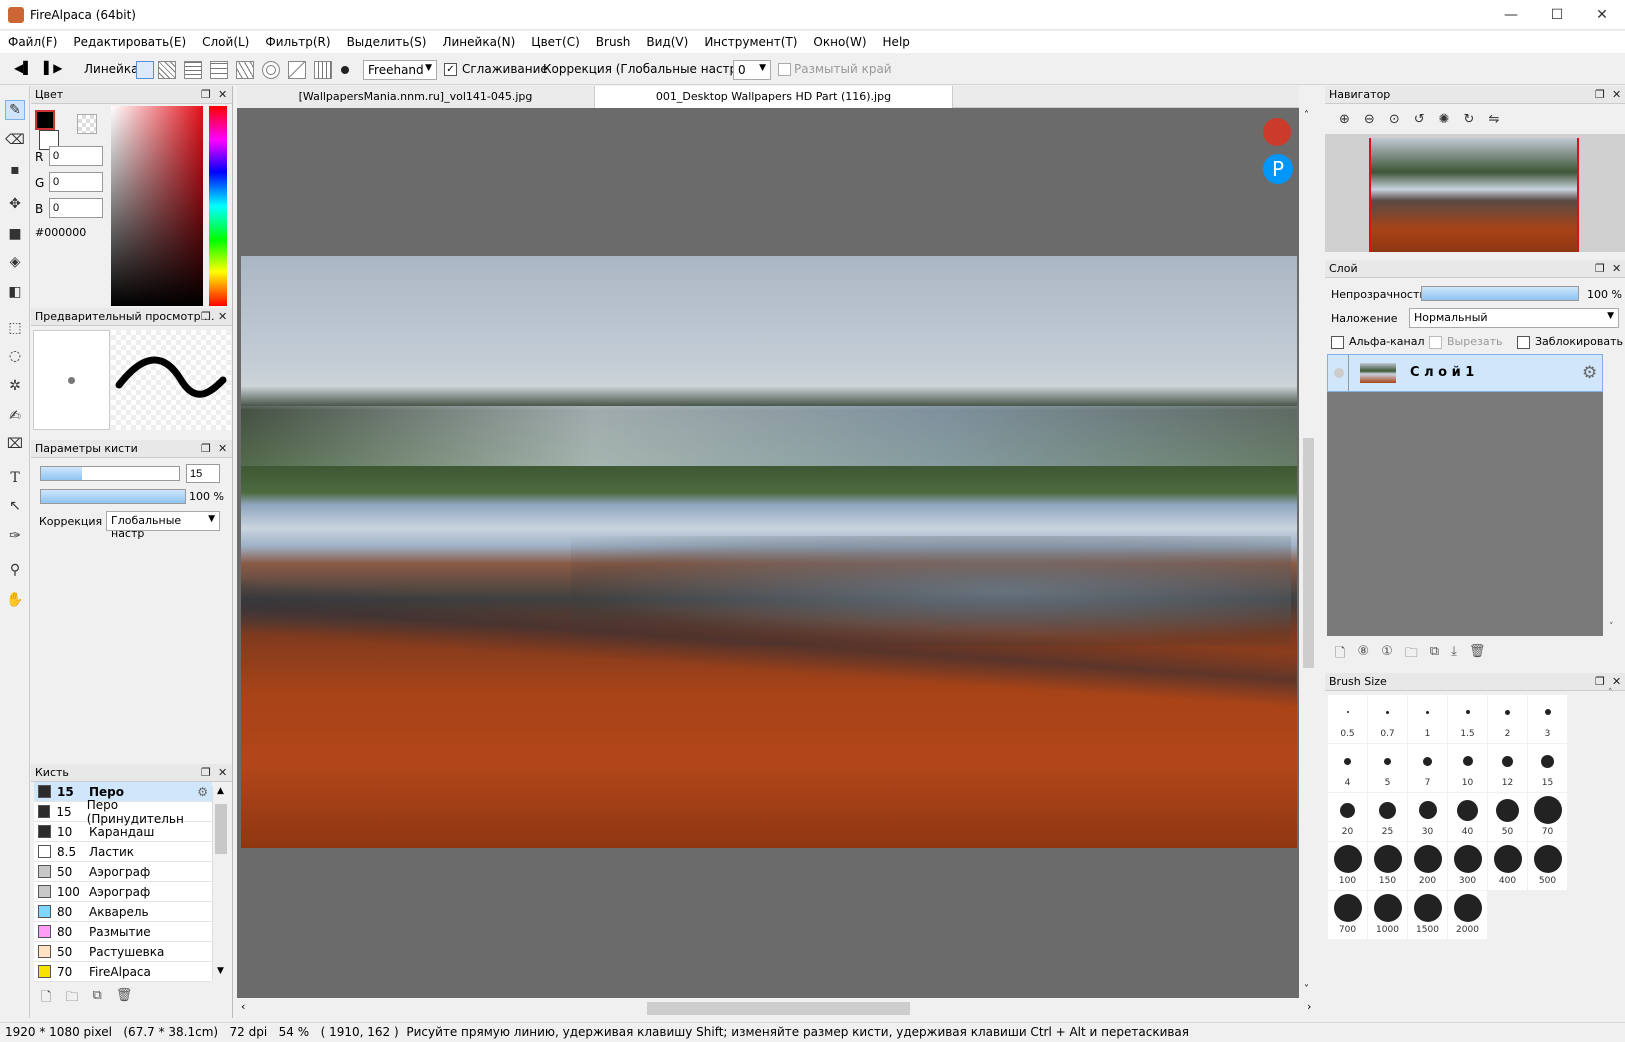 This screenshot has height=1042, width=1625. What do you see at coordinates (1454, 655) in the screenshot?
I see `merge-layer-icon: ⤓` at bounding box center [1454, 655].